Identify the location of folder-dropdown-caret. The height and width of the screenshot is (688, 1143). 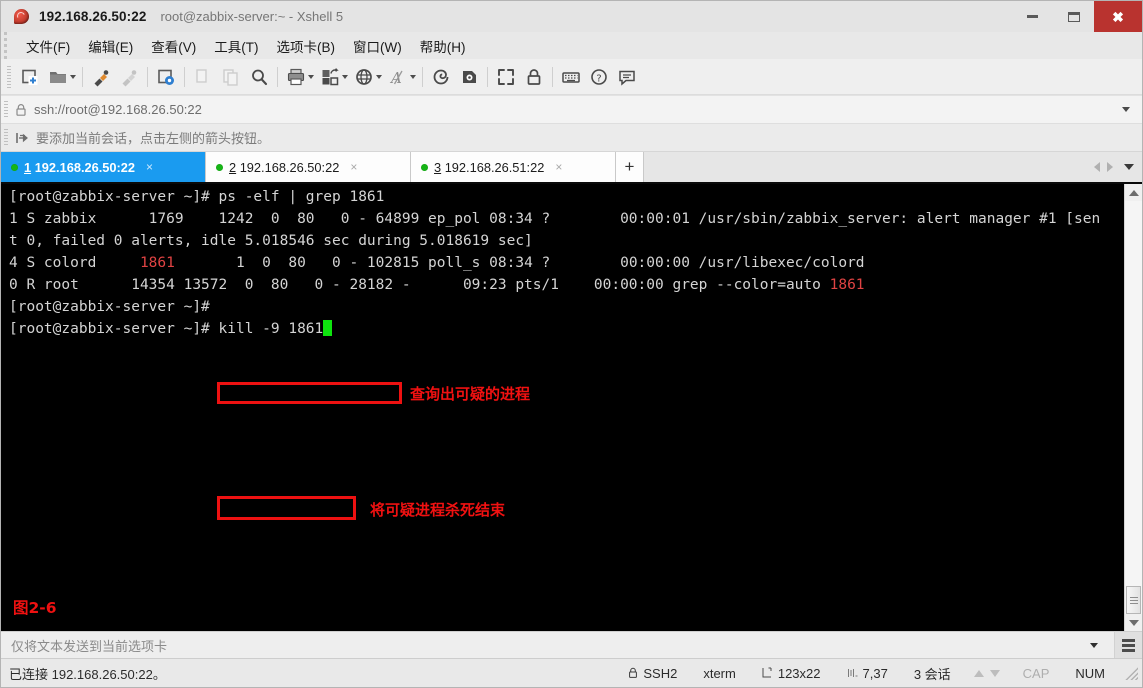
(73, 76).